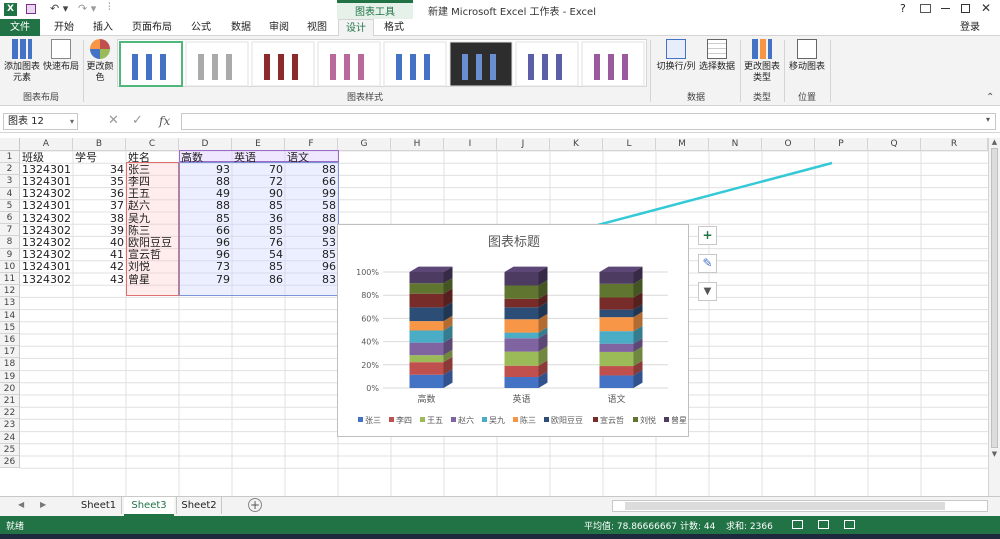 The height and width of the screenshot is (539, 1000). What do you see at coordinates (616, 399) in the screenshot?
I see `category-label: 语文` at bounding box center [616, 399].